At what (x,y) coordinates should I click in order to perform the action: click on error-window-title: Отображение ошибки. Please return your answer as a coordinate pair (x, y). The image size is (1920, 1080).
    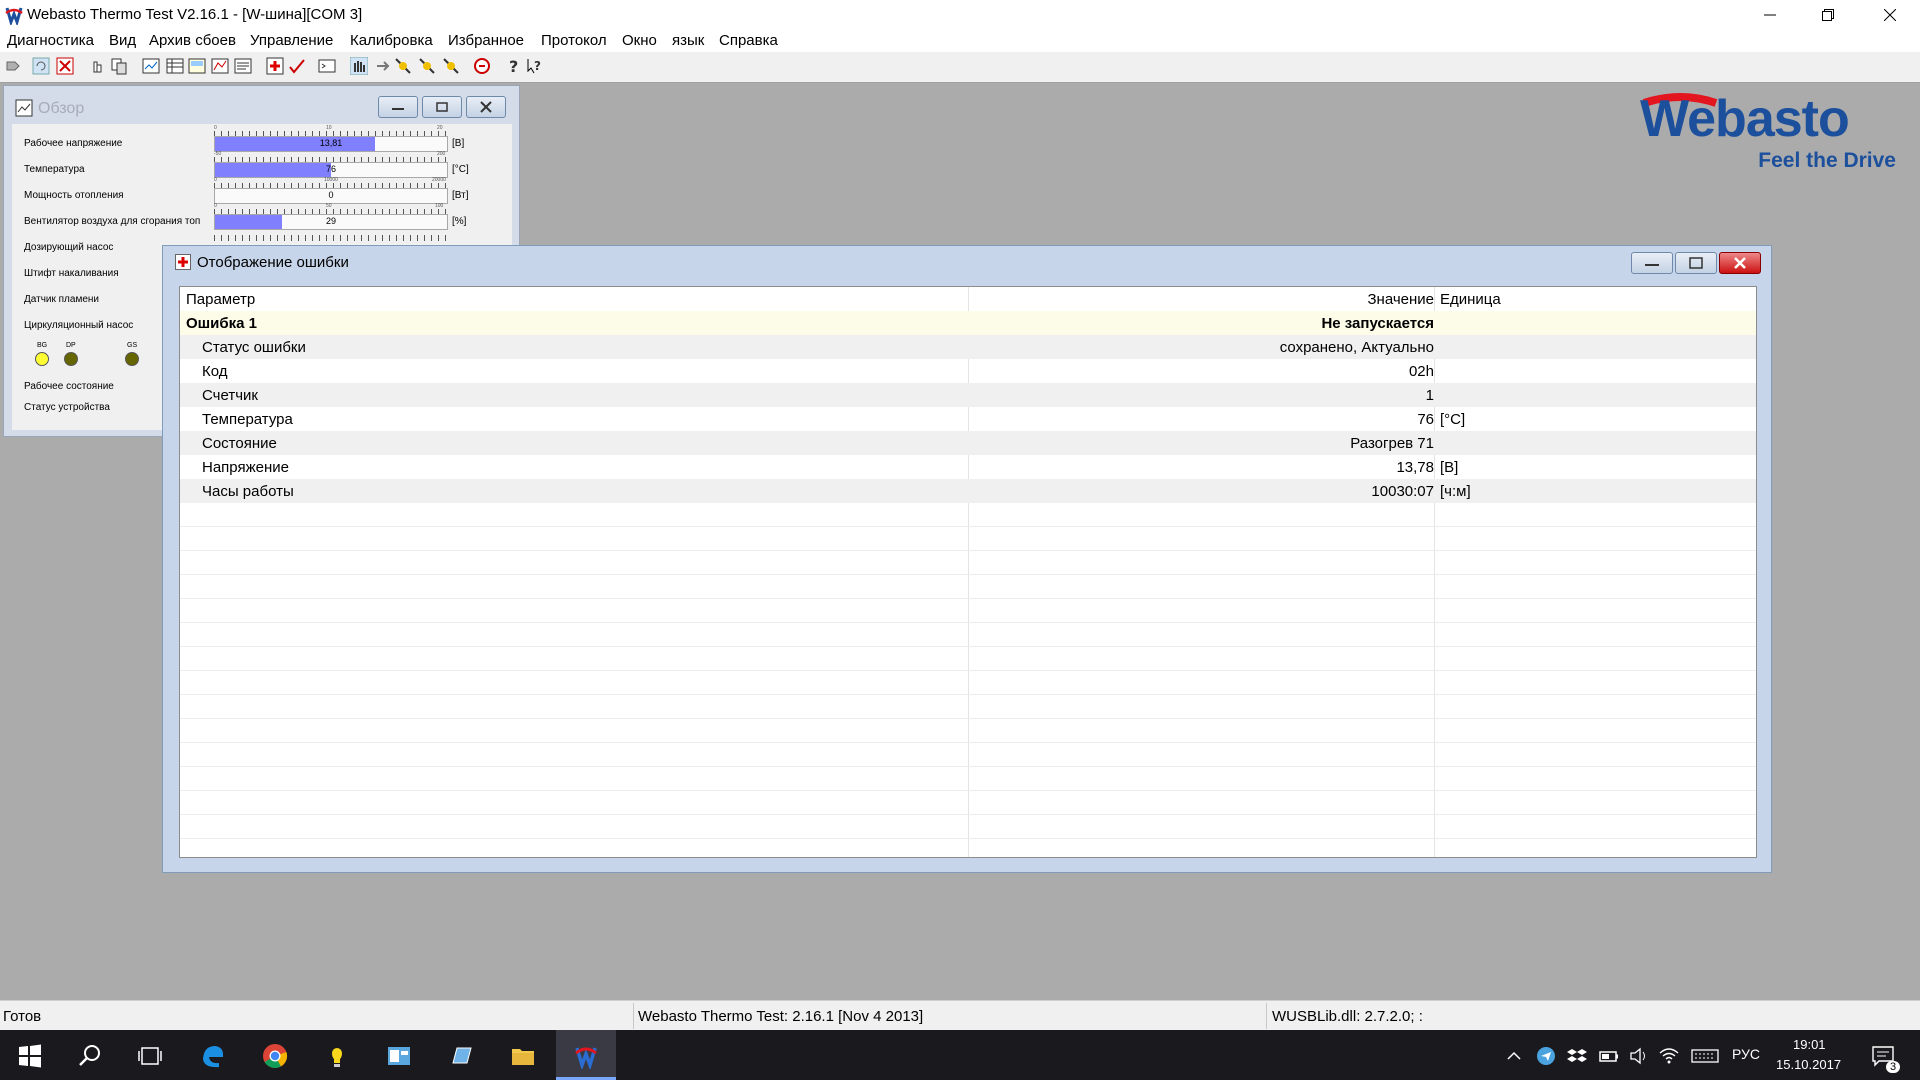
    Looking at the image, I should click on (273, 262).